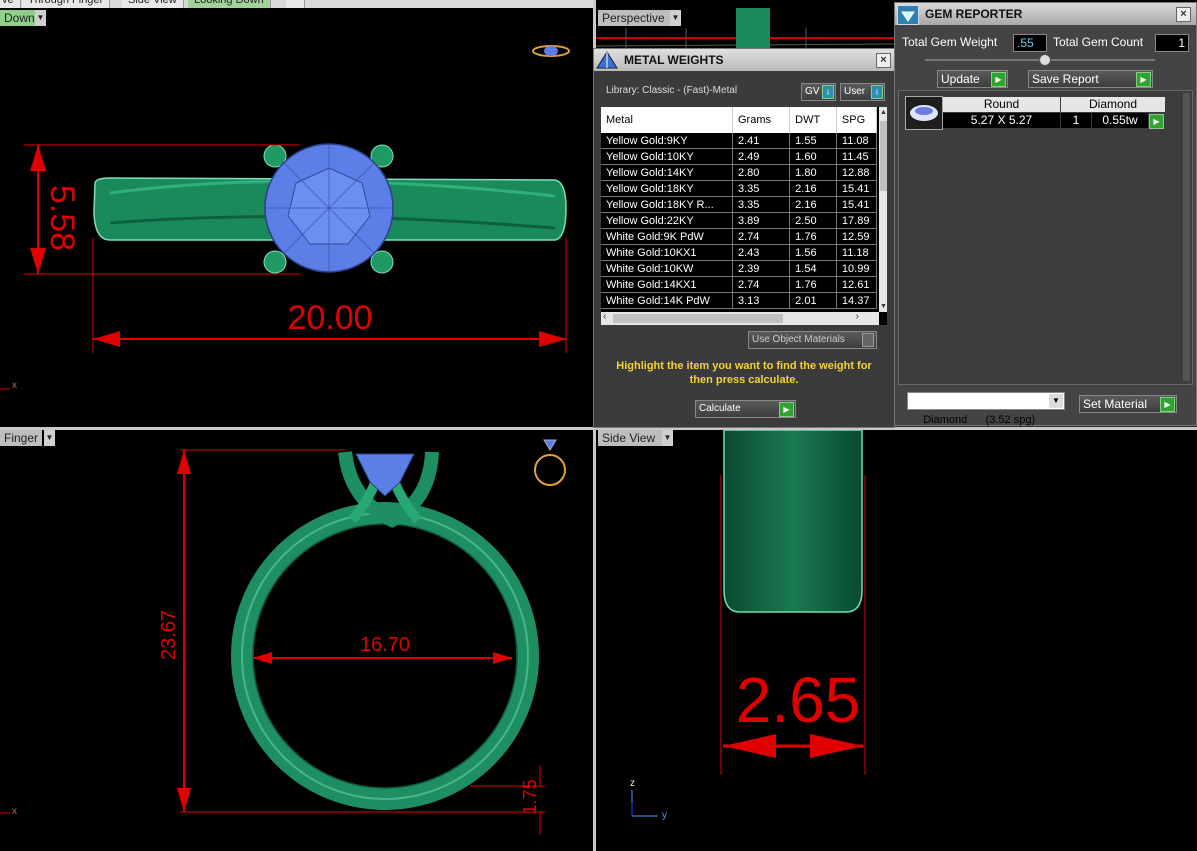 The height and width of the screenshot is (851, 1197). What do you see at coordinates (153, 4) in the screenshot?
I see `tab-side-view: Side View` at bounding box center [153, 4].